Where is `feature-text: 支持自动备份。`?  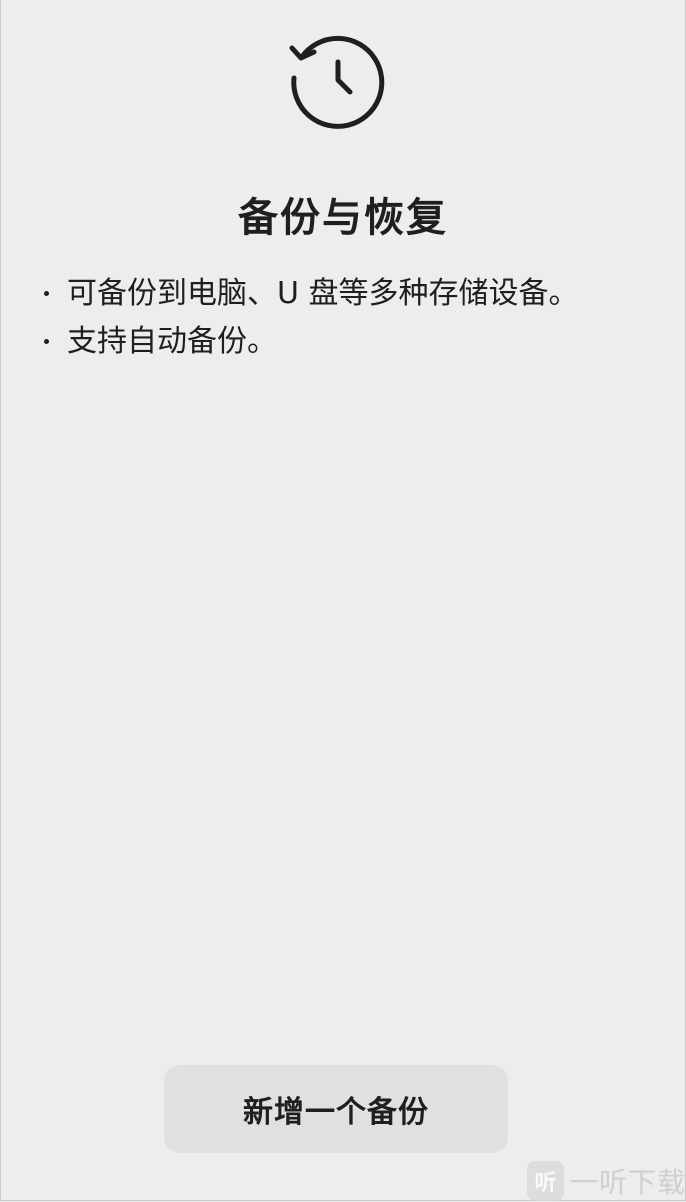 feature-text: 支持自动备份。 is located at coordinates (172, 341).